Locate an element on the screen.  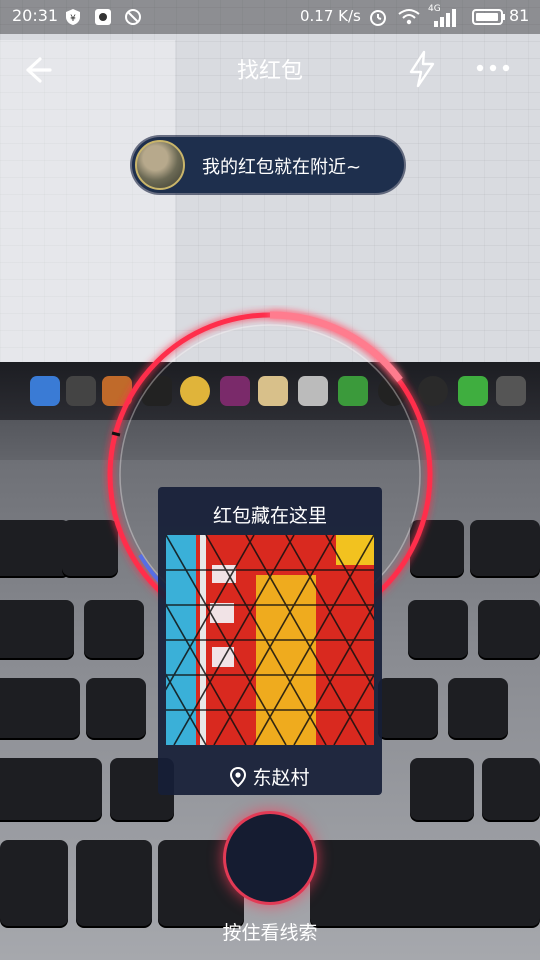
clue-image is located at coordinates (270, 640).